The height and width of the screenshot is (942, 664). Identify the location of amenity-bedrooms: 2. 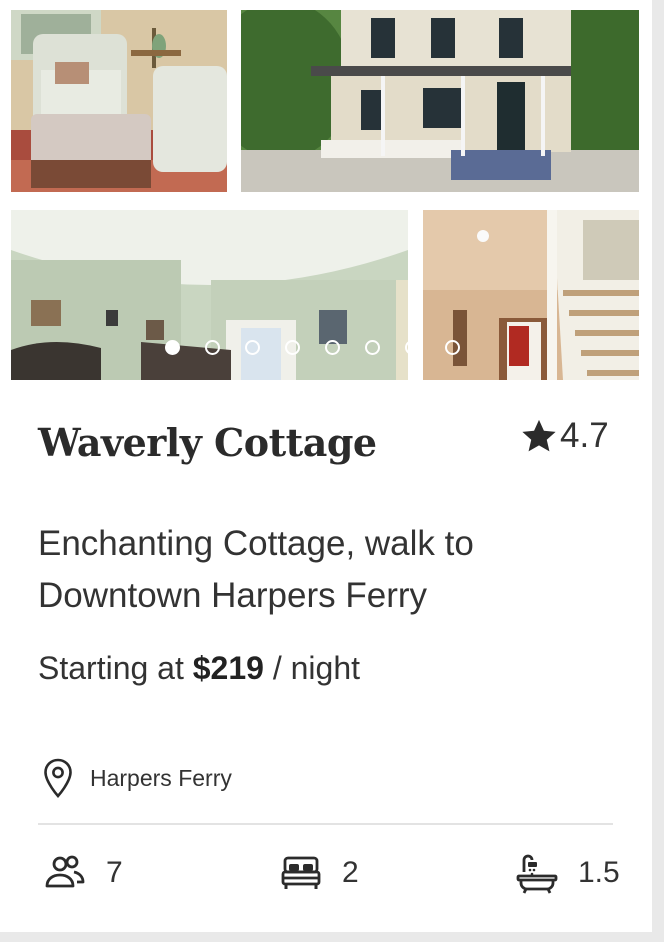
(319, 873).